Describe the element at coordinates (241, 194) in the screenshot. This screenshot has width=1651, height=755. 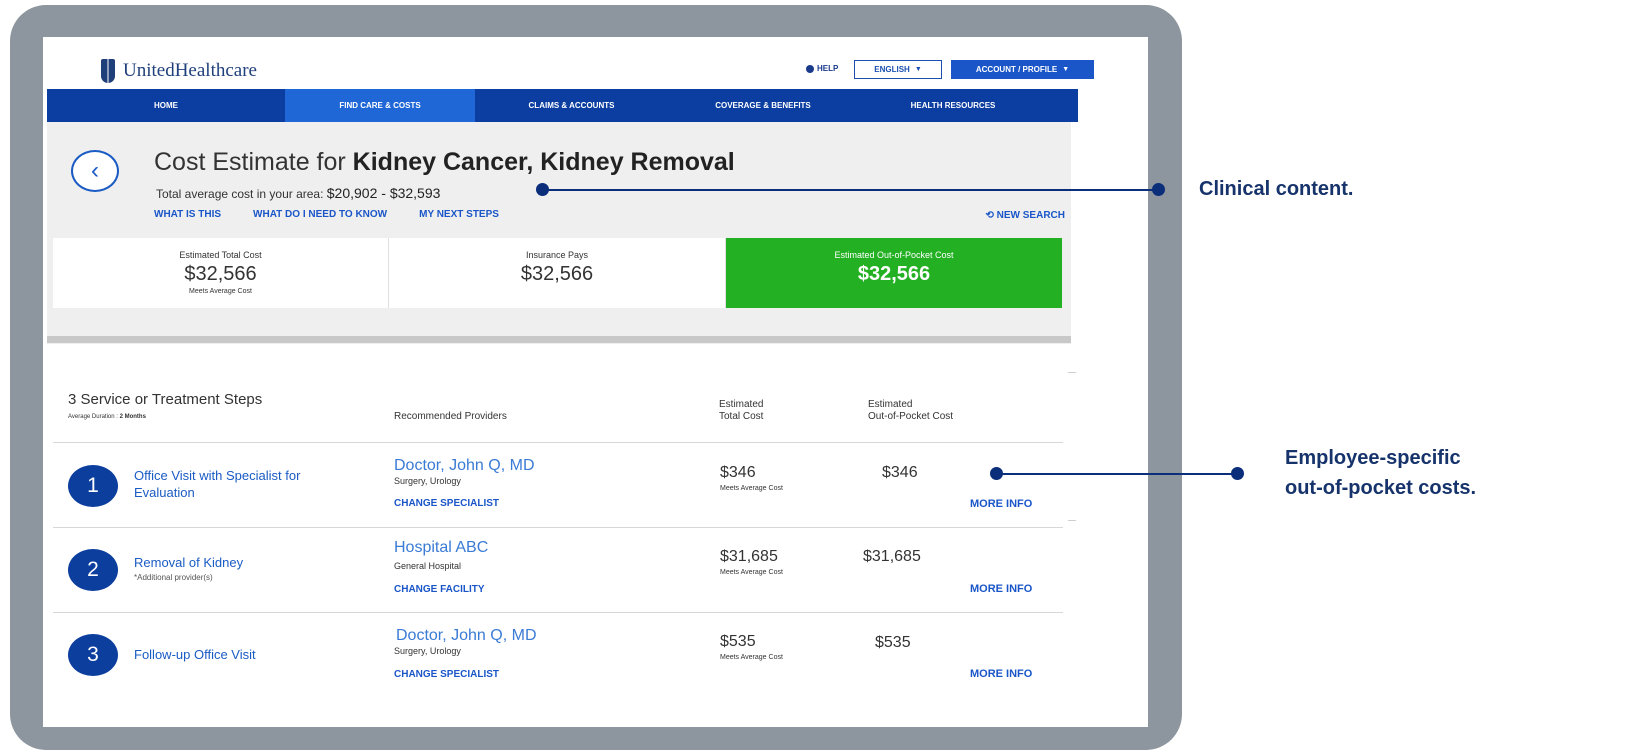
I see `average-cost-label: Total average cost in your area:` at that location.